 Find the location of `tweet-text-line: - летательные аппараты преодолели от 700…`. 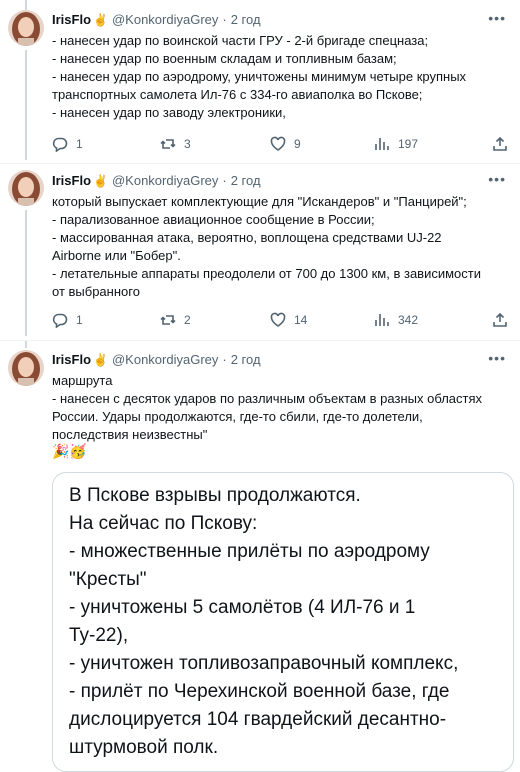

tweet-text-line: - летательные аппараты преодолели от 700… is located at coordinates (266, 273).